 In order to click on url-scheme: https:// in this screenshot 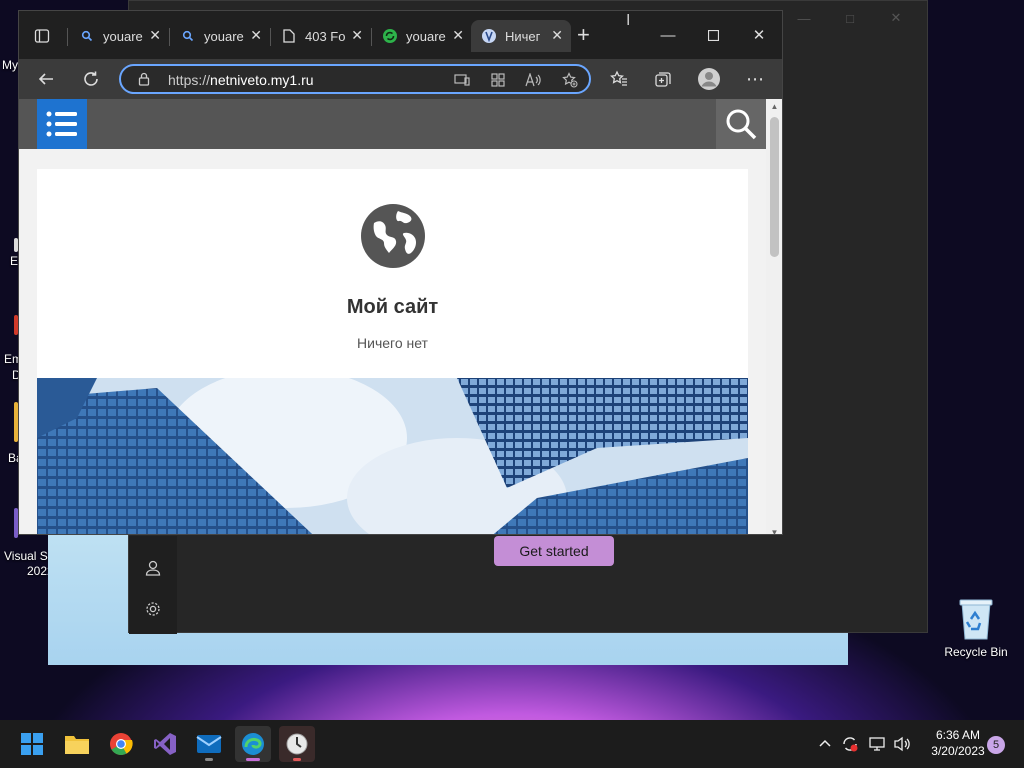, I will do `click(189, 80)`.